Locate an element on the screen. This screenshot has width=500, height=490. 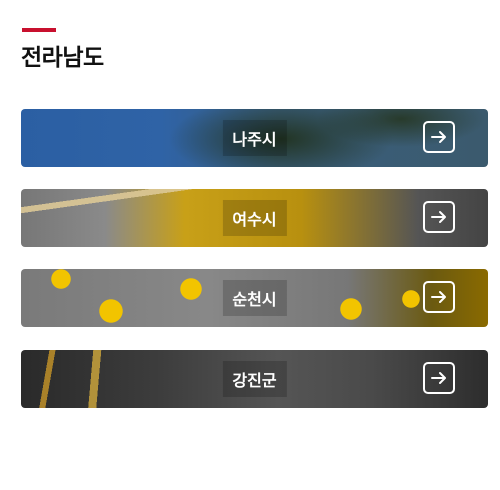
city-card-label: 여수시 is located at coordinates (254, 218).